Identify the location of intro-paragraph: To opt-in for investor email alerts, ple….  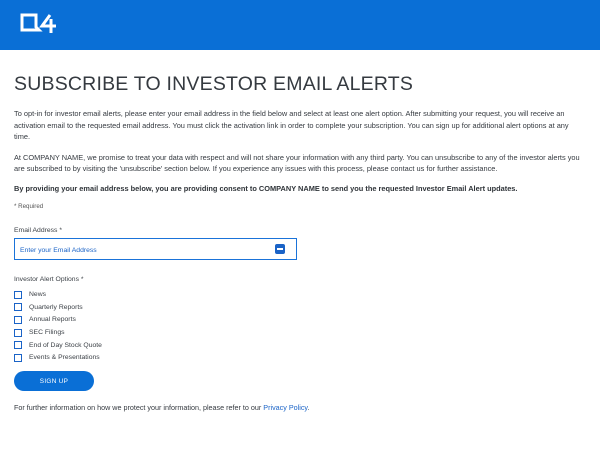
(291, 125).